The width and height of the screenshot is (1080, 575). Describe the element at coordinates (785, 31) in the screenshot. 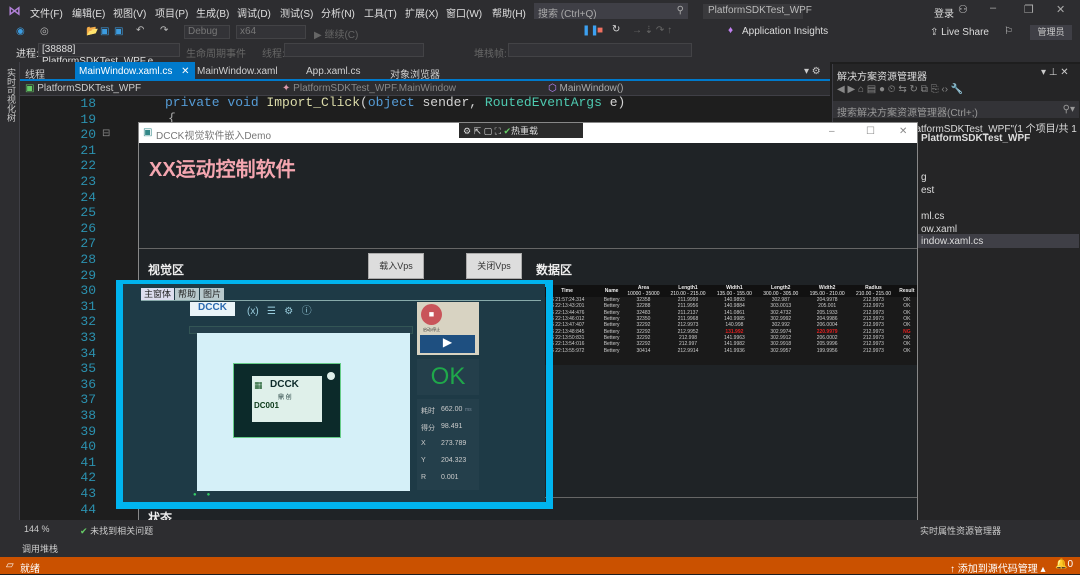

I see `app-insights-button: Application Insights` at that location.